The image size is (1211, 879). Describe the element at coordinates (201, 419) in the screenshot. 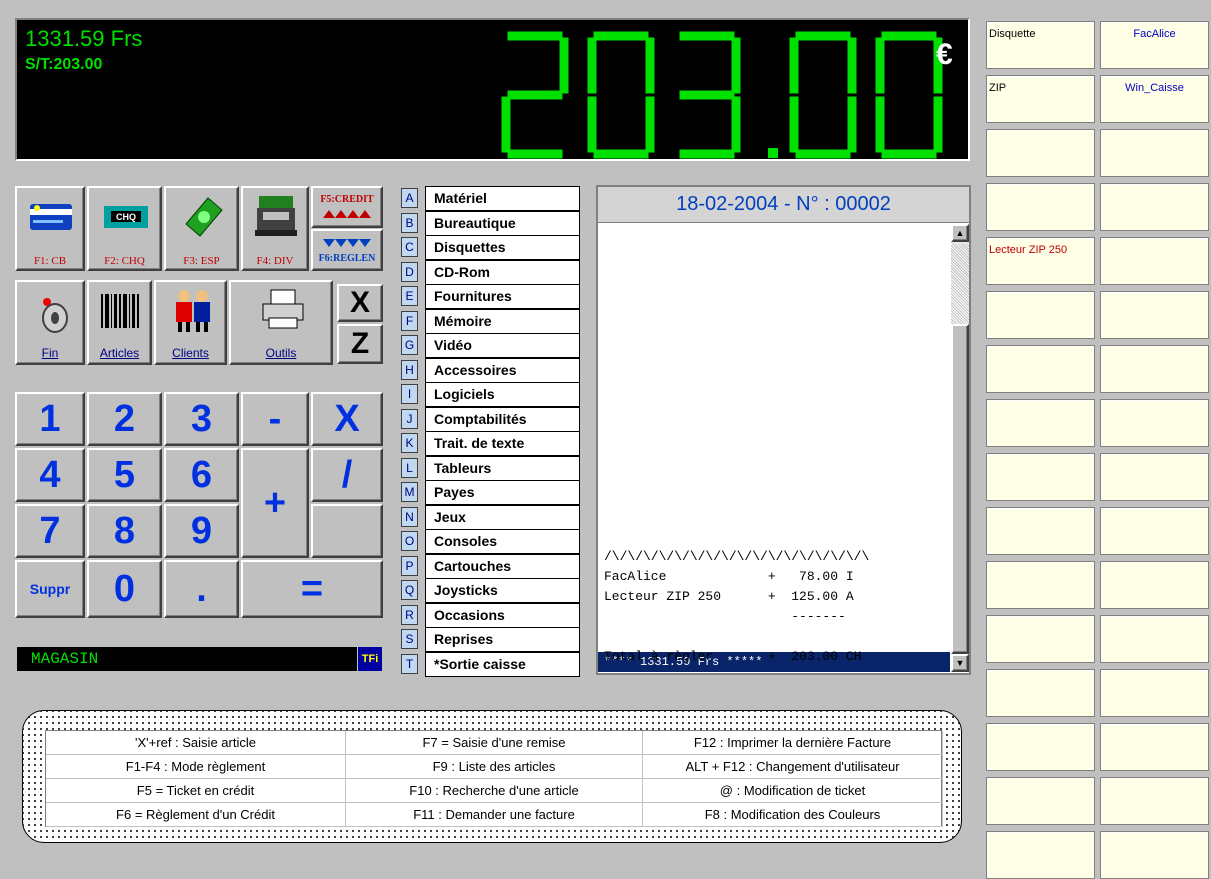

I see `key-3: 3` at that location.